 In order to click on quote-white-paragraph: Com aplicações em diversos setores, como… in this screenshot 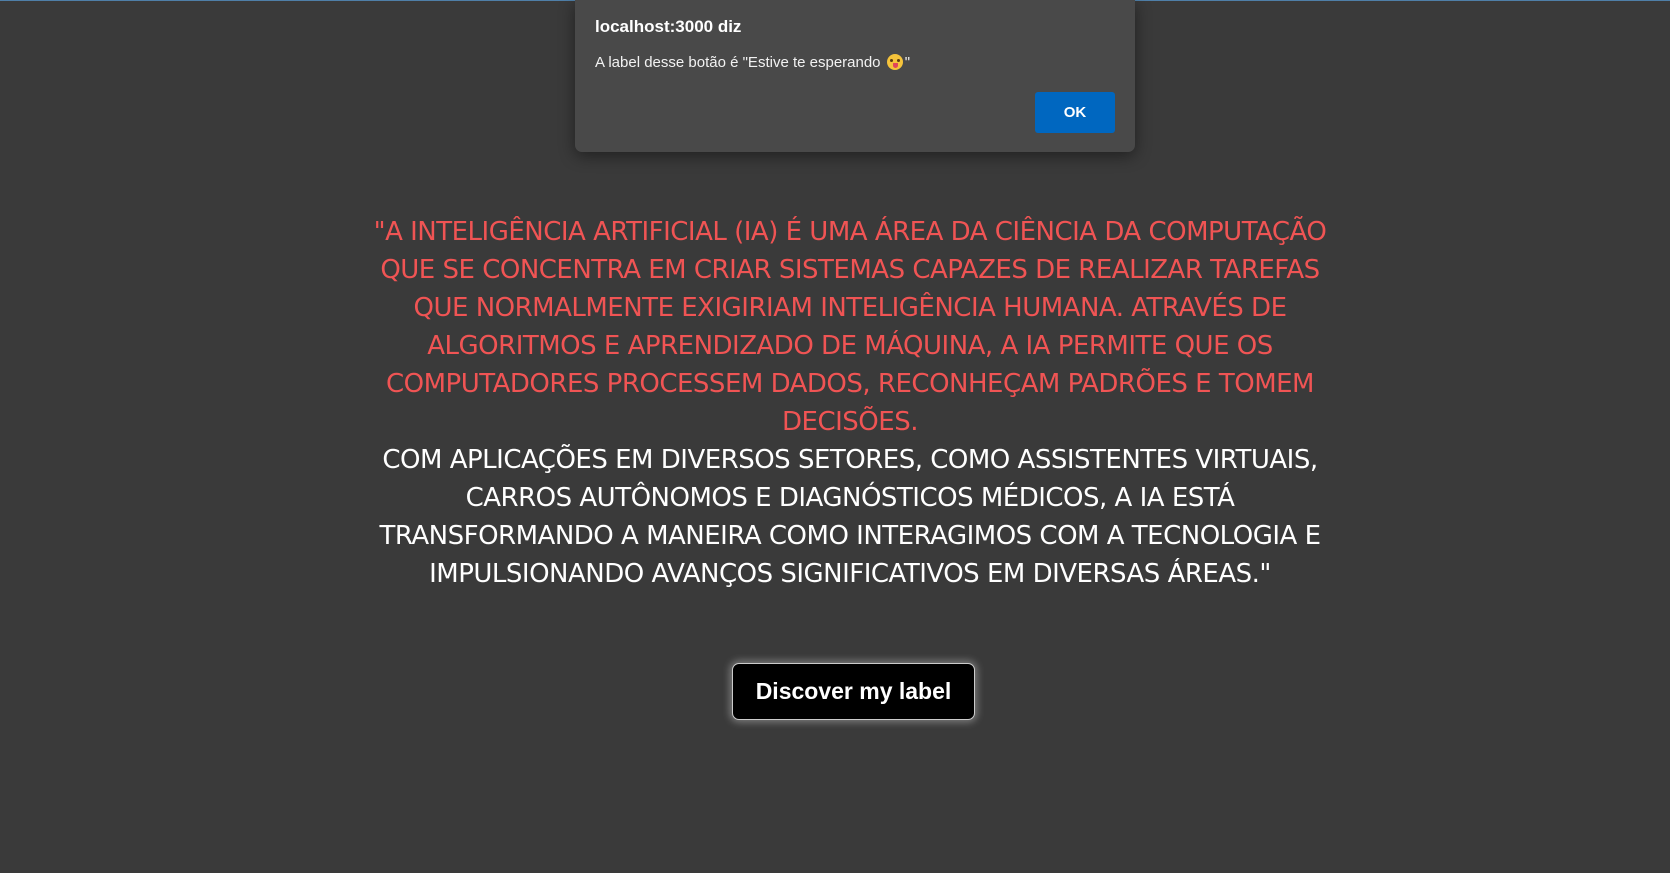, I will do `click(850, 517)`.